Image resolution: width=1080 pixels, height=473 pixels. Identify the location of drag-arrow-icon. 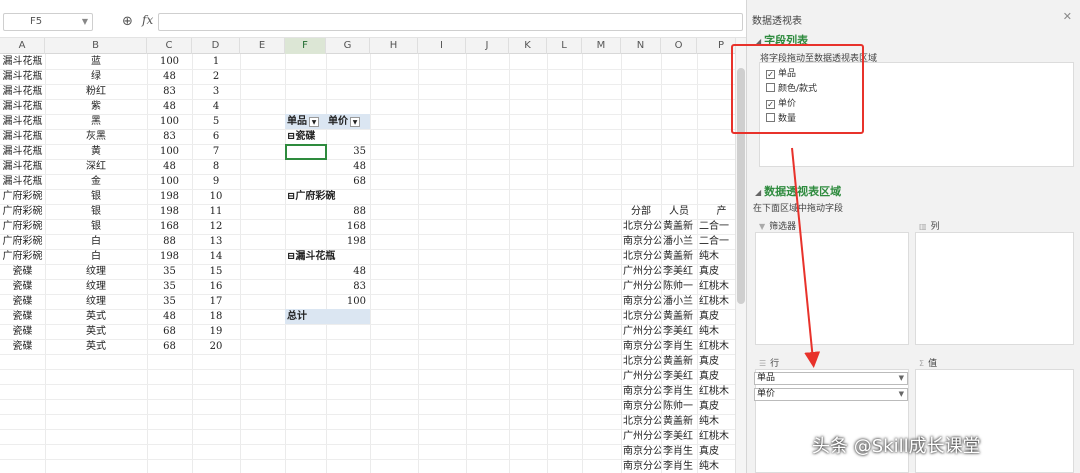
(806, 257).